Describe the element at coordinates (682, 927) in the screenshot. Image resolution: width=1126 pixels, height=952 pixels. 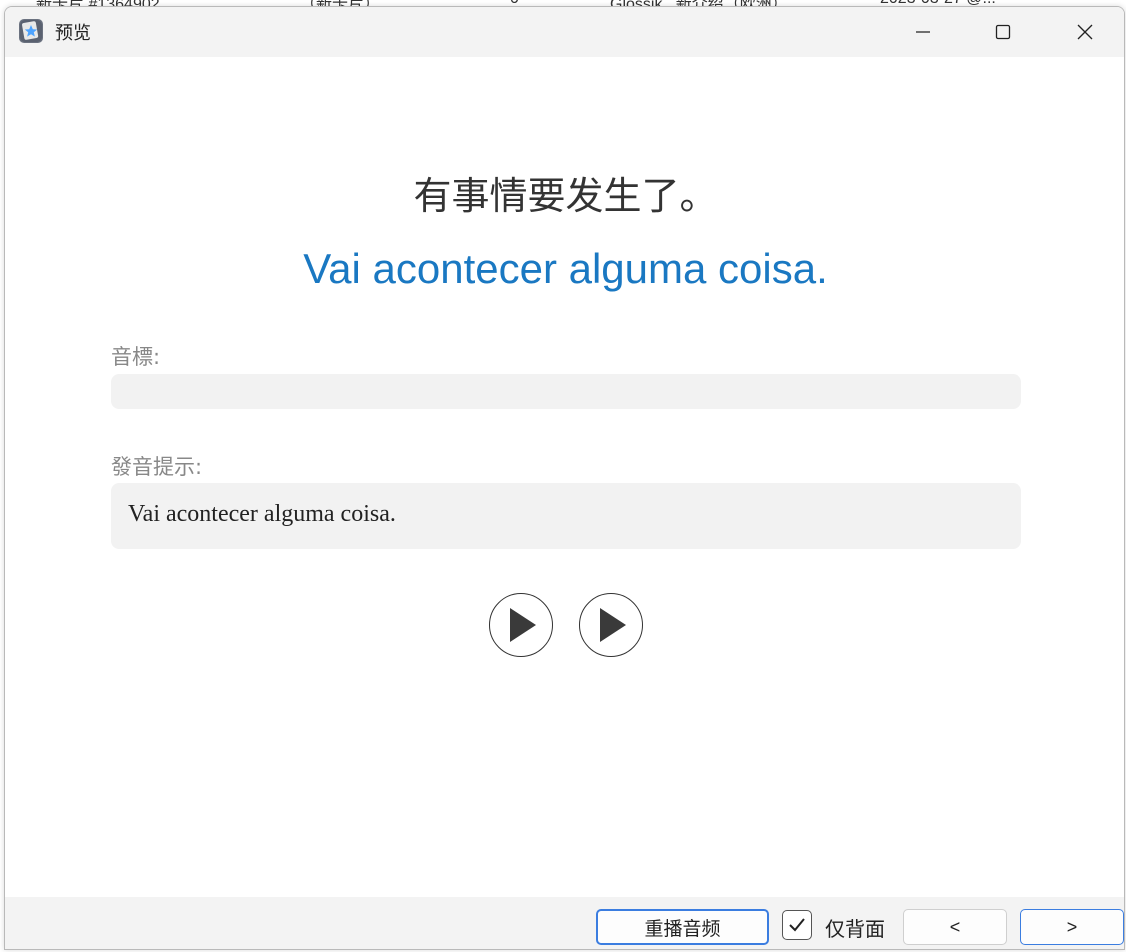
I see `replay-audio-button: 重播音频` at that location.